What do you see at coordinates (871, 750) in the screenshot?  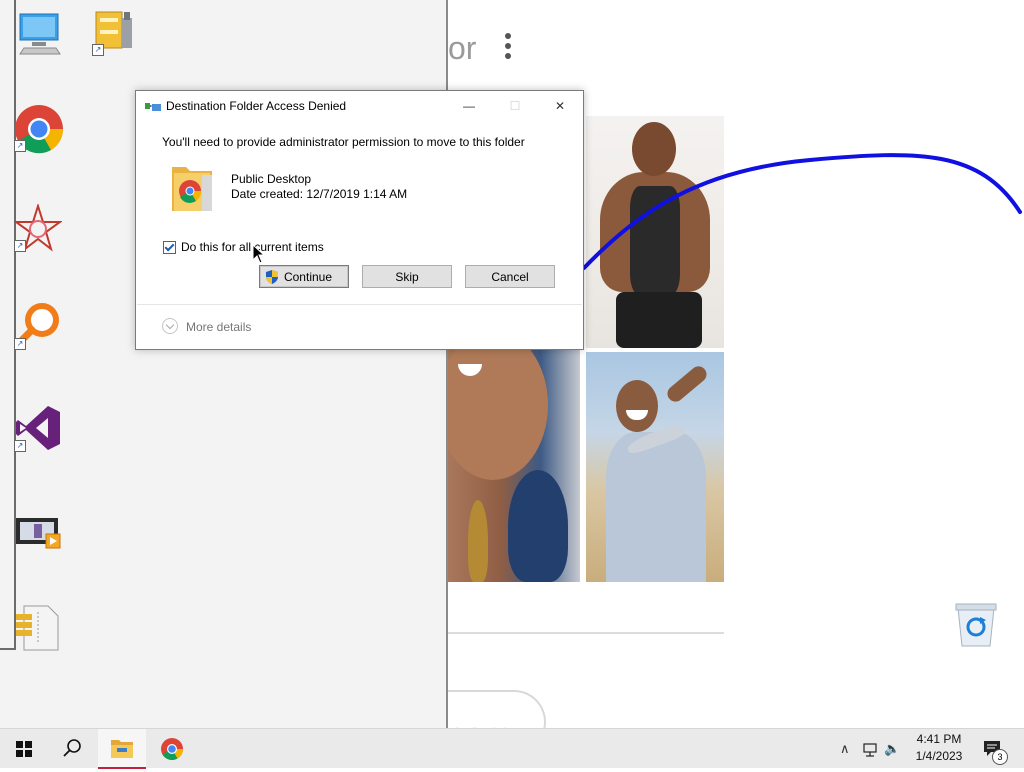 I see `network-icon` at bounding box center [871, 750].